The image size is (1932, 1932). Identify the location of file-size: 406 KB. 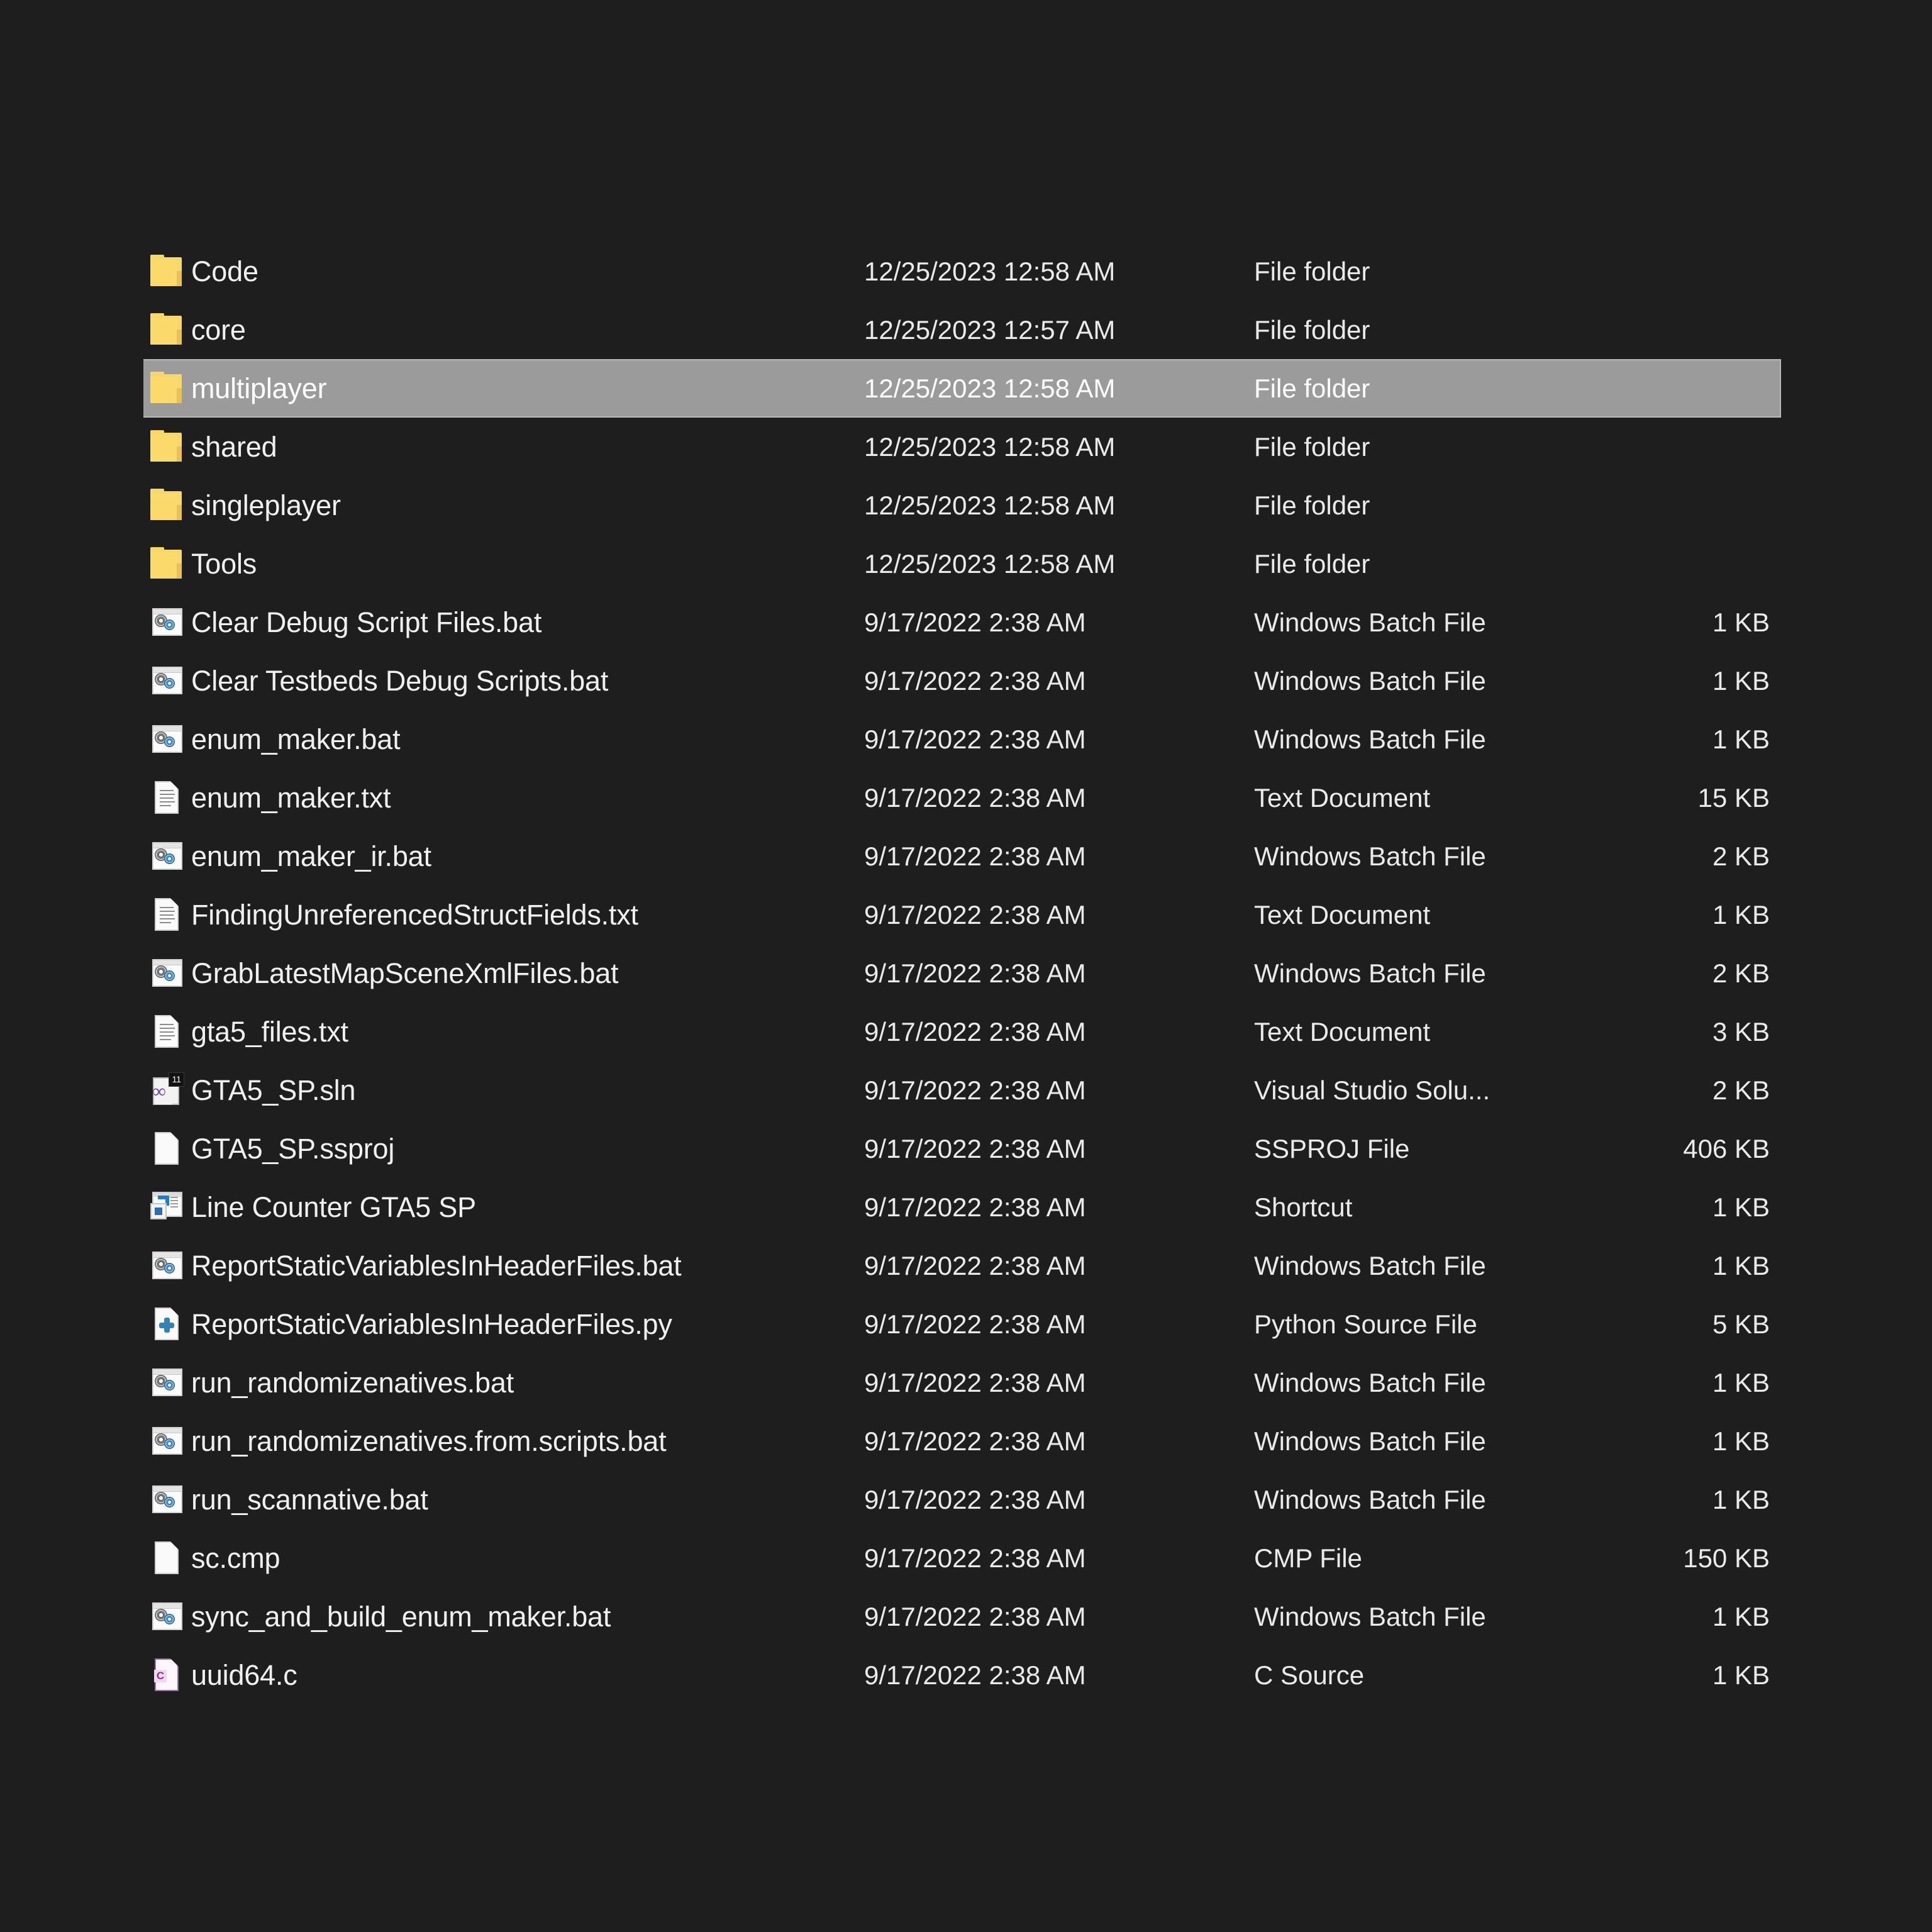
(1726, 1148).